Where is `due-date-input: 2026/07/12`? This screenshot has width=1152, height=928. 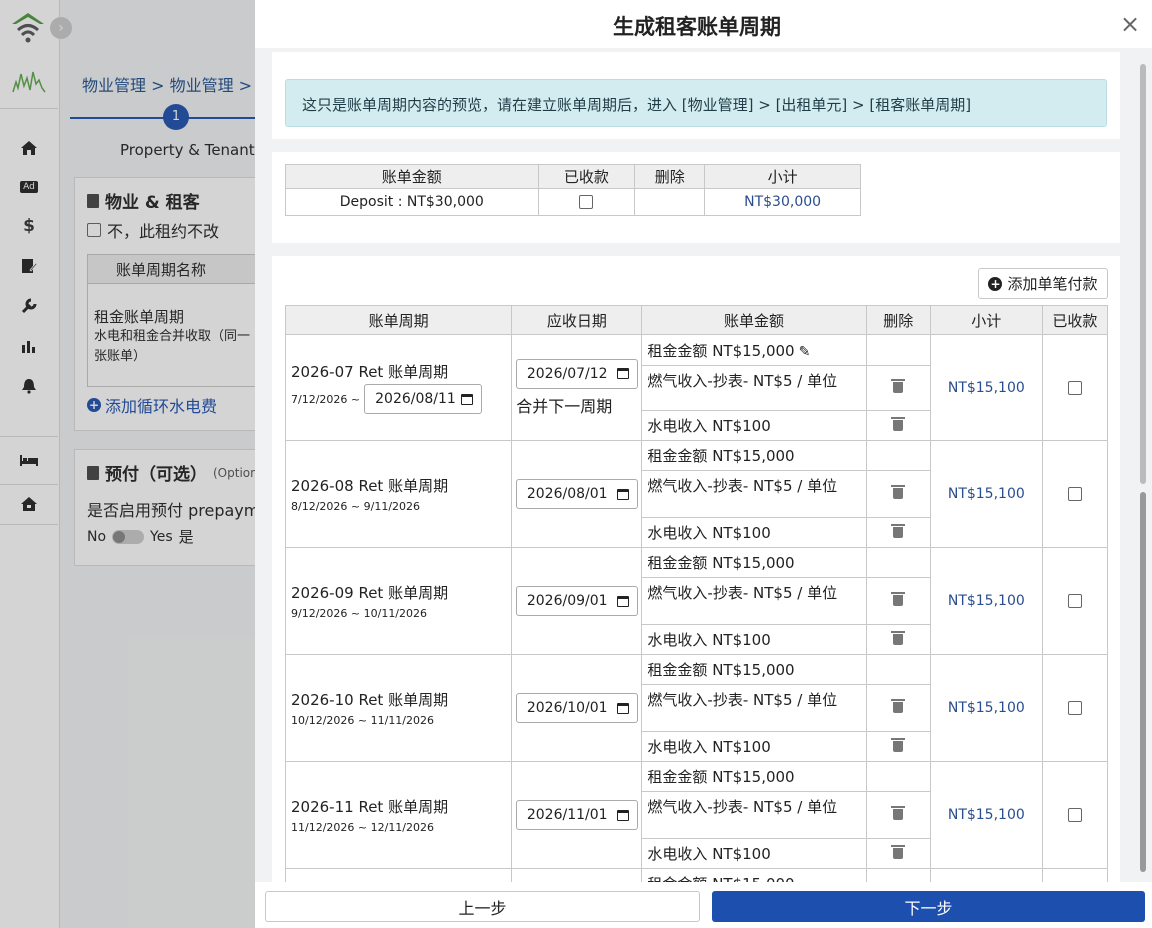 due-date-input: 2026/07/12 is located at coordinates (576, 373).